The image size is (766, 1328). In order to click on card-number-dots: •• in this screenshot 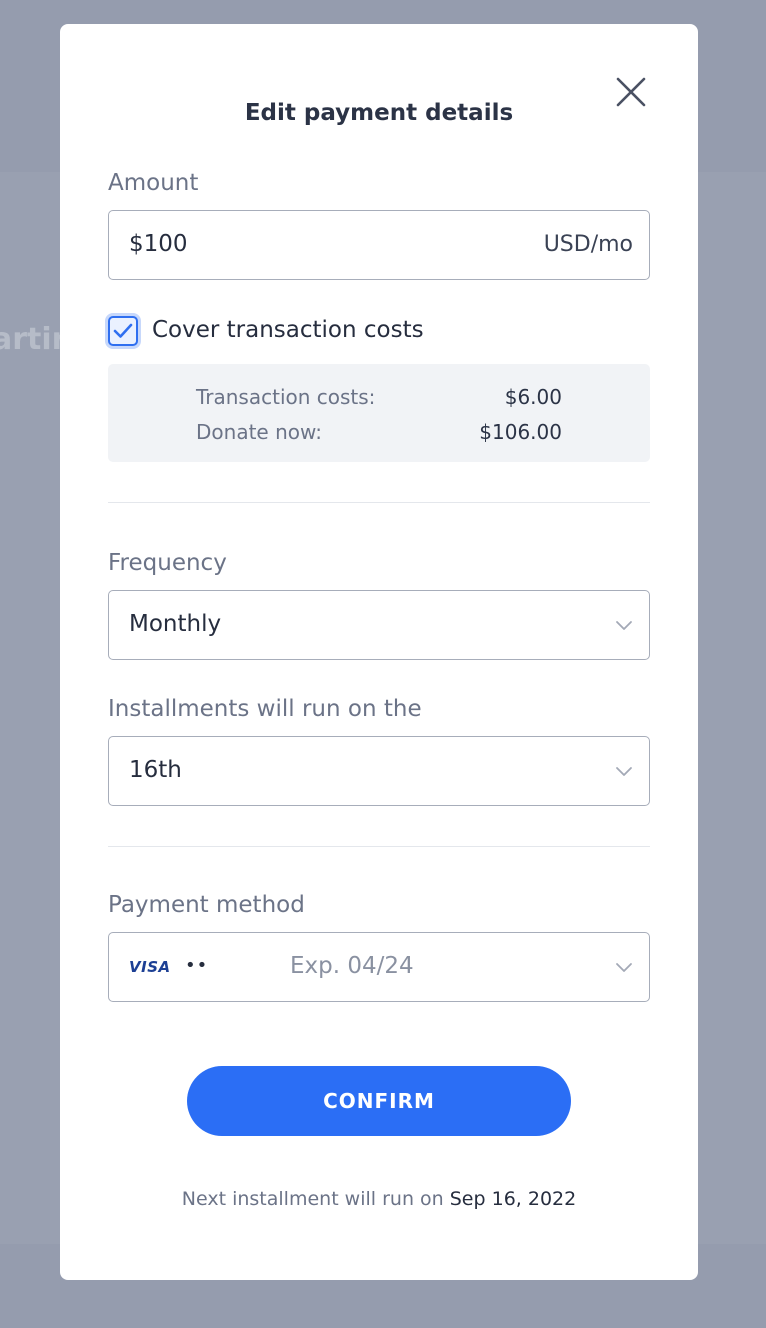, I will do `click(197, 965)`.